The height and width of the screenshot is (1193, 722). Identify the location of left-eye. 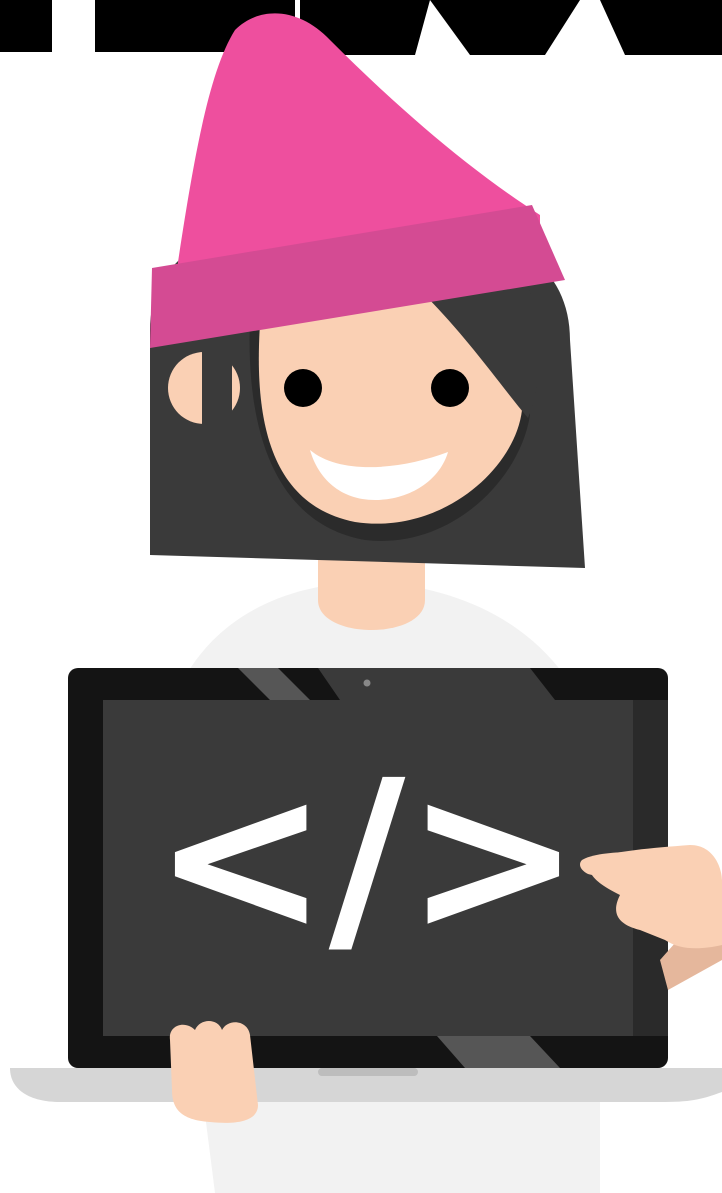
(303, 388).